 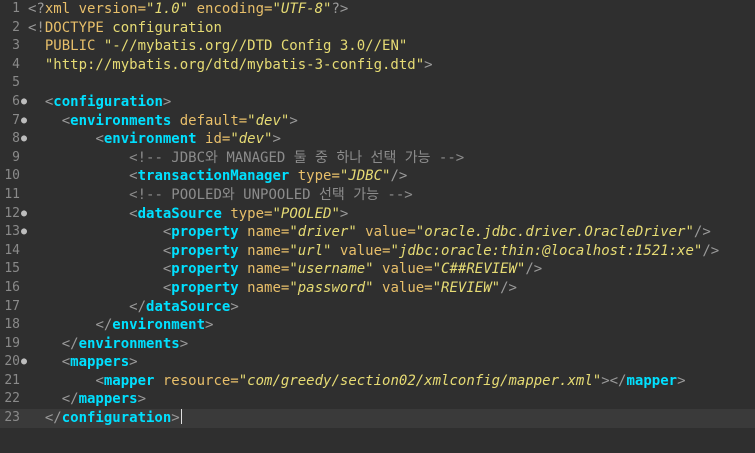 What do you see at coordinates (377, 121) in the screenshot?
I see `code-line: 7 ● <environments default="dev">` at bounding box center [377, 121].